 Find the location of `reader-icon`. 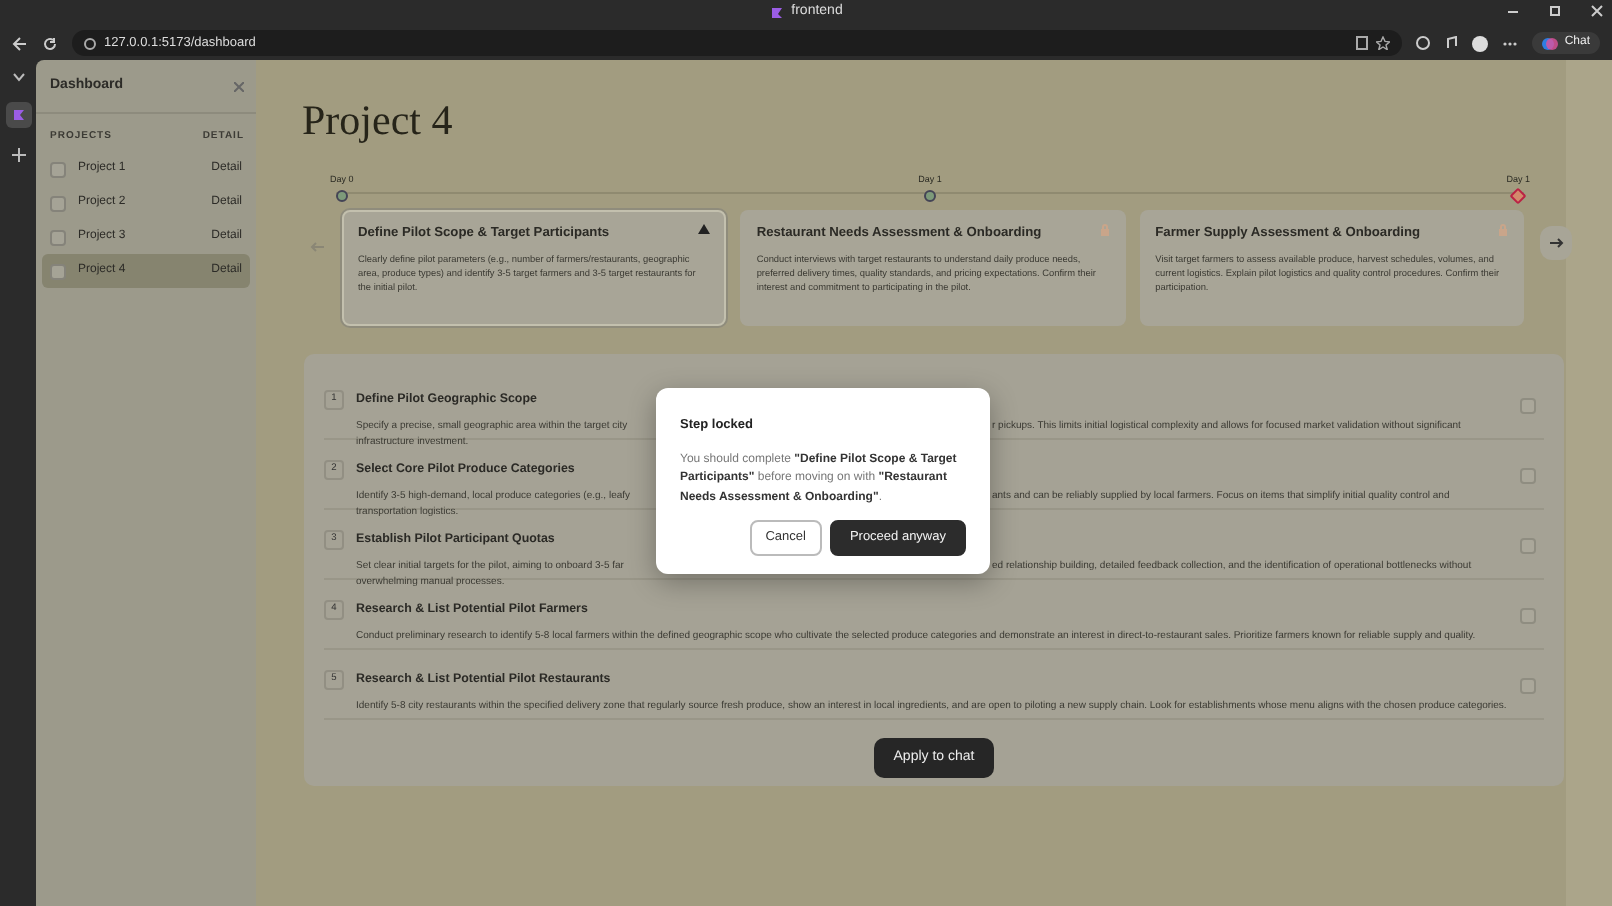

reader-icon is located at coordinates (1362, 43).